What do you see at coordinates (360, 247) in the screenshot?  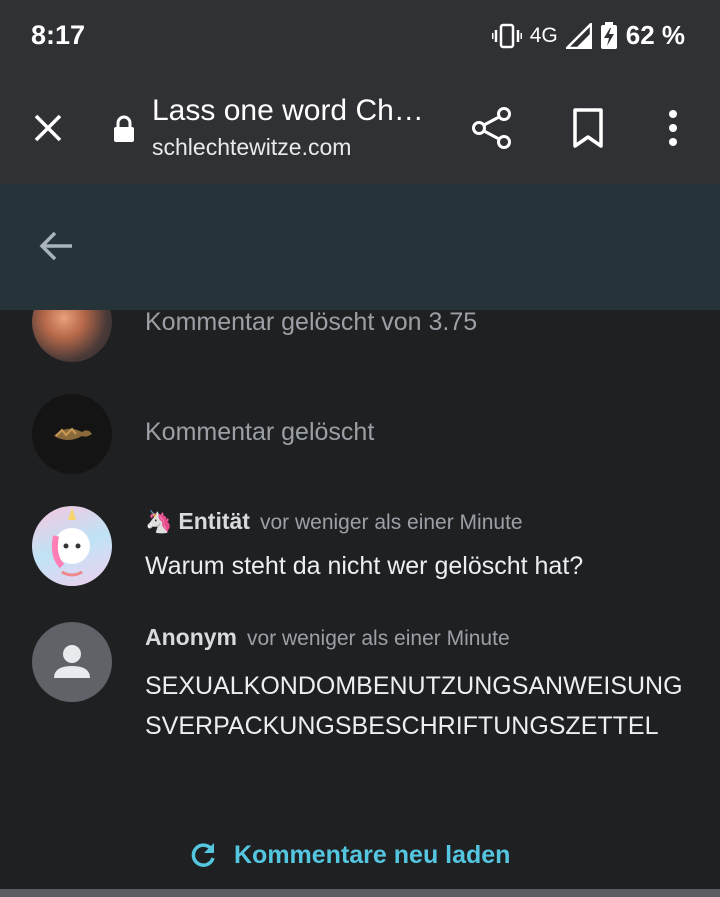 I see `page-header` at bounding box center [360, 247].